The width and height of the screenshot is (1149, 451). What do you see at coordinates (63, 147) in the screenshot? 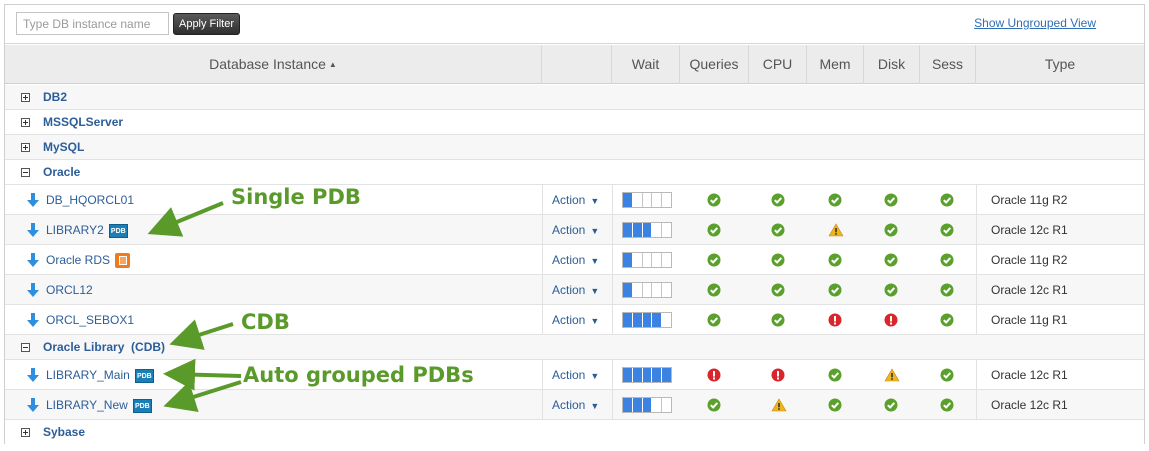
I see `group-label-mysql: MySQL` at bounding box center [63, 147].